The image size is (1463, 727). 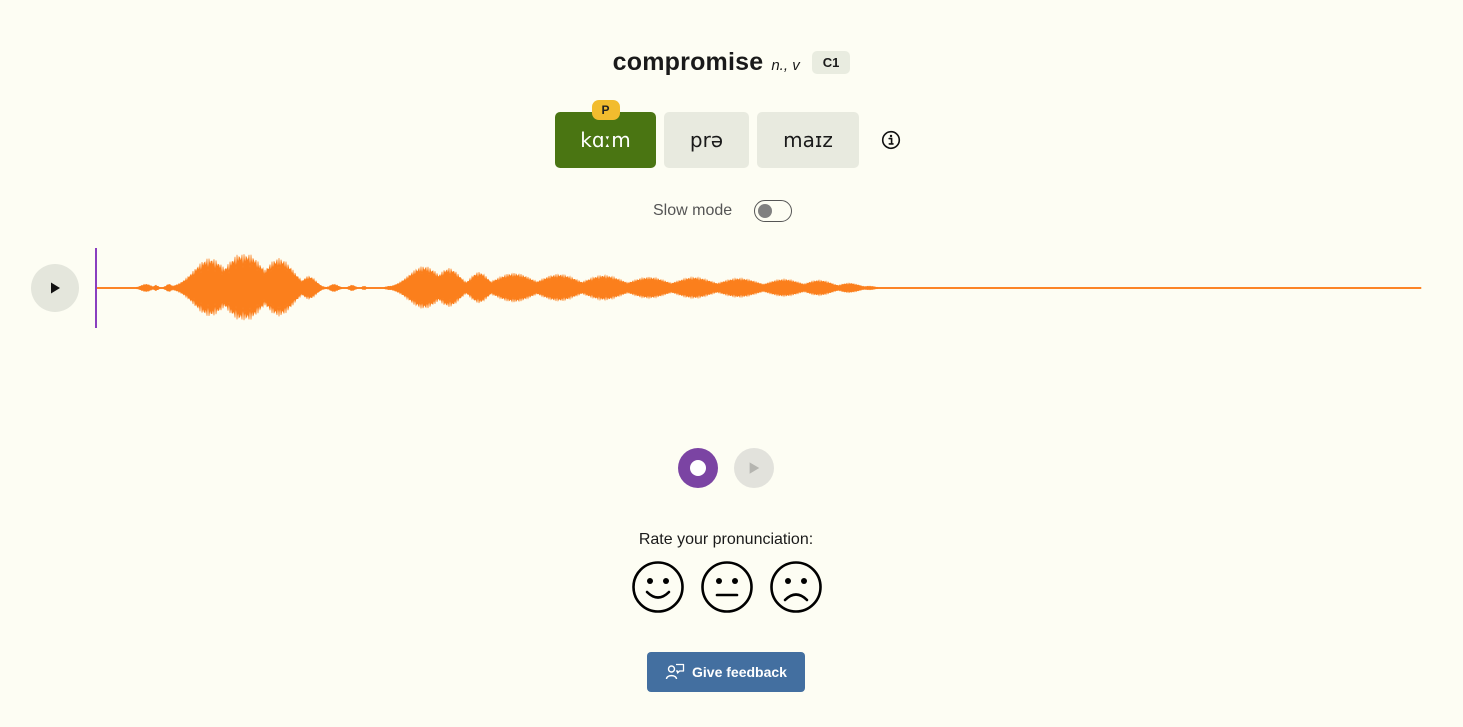 I want to click on syllable-button-1: P kɑːm, so click(x=605, y=134).